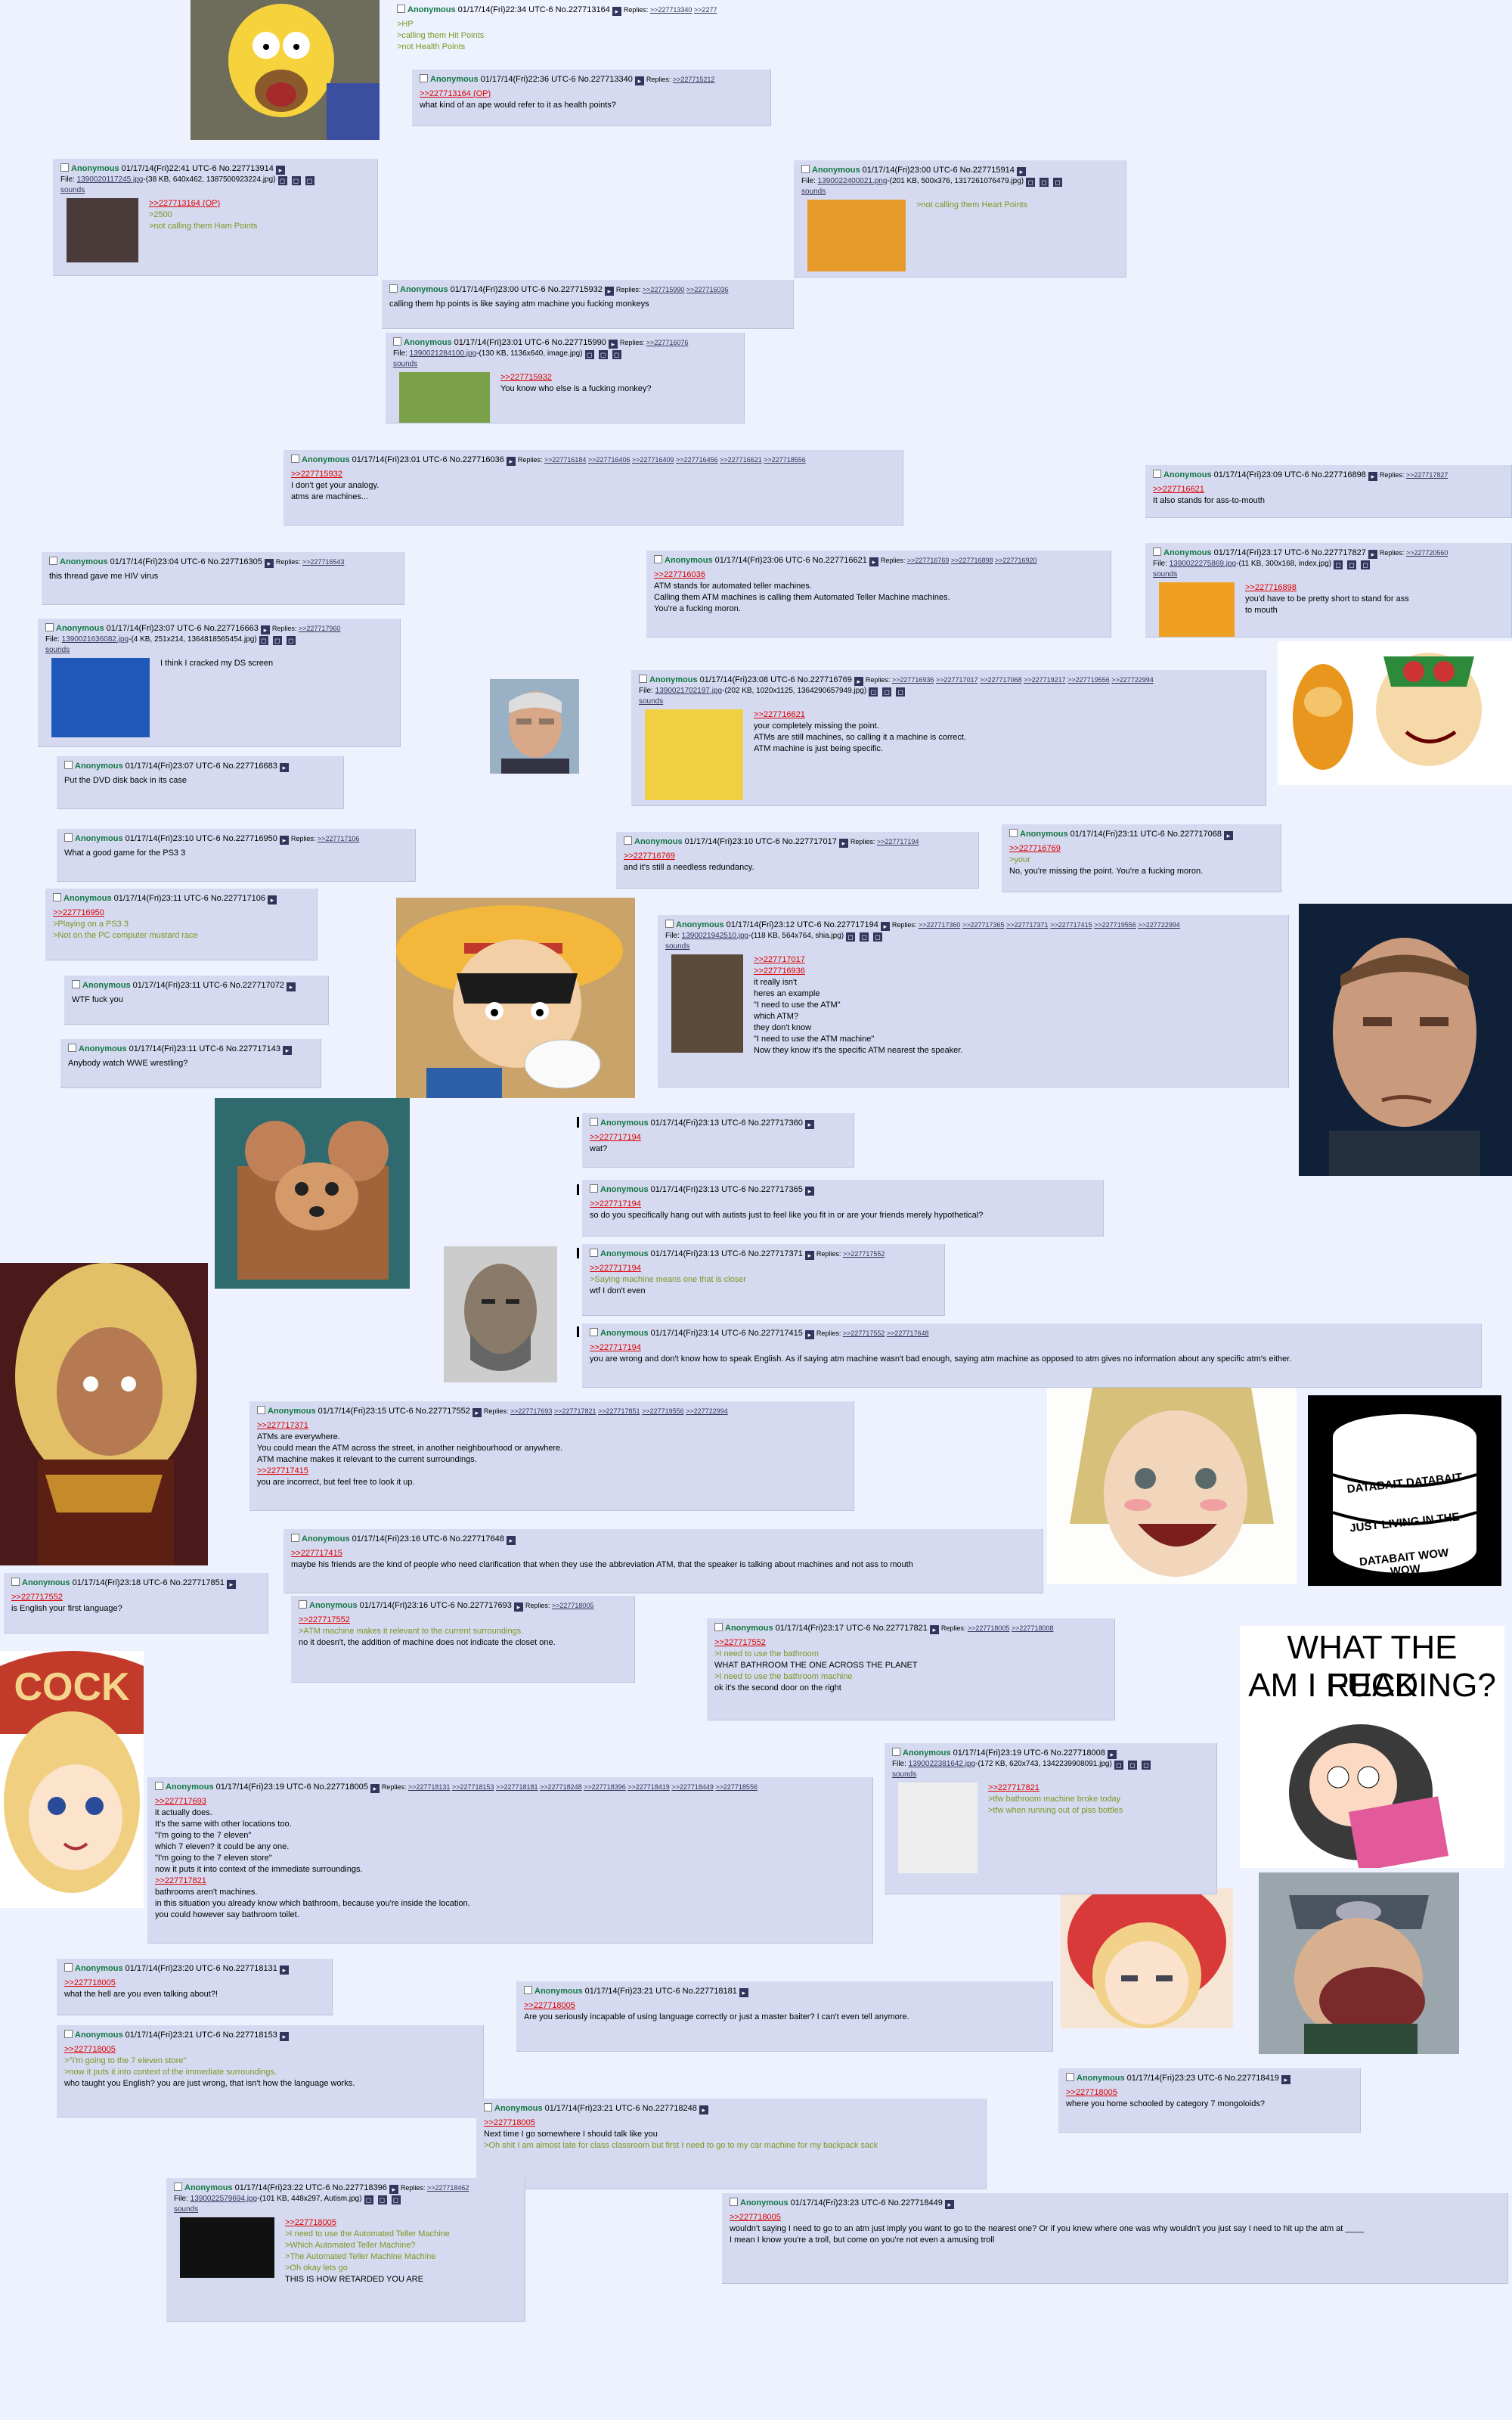 The height and width of the screenshot is (2420, 1512). I want to click on post-number: No.227713914, so click(246, 168).